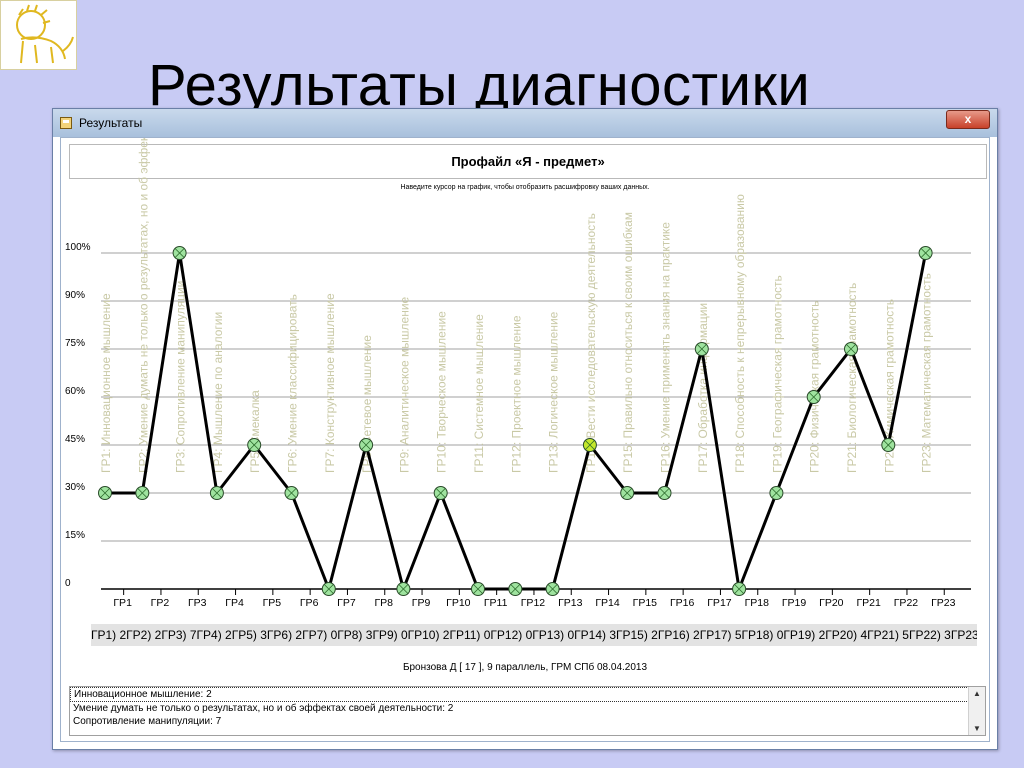 Image resolution: width=1024 pixels, height=768 pixels. What do you see at coordinates (330, 383) in the screenshot?
I see `category-name-label: ГР7: Конструктивное мышление` at bounding box center [330, 383].